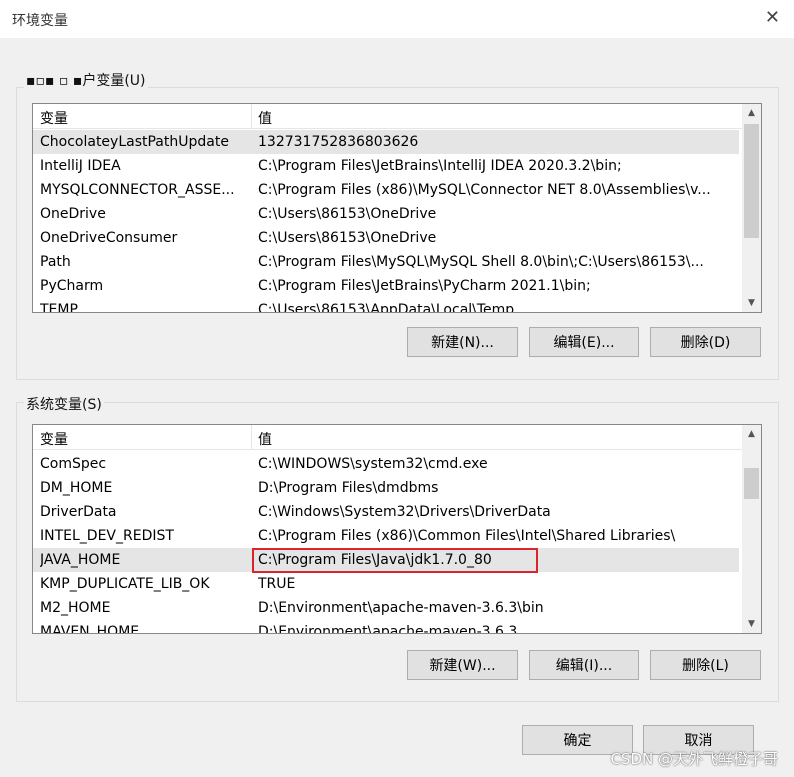 The height and width of the screenshot is (777, 794). I want to click on close-icon: ✕, so click(772, 18).